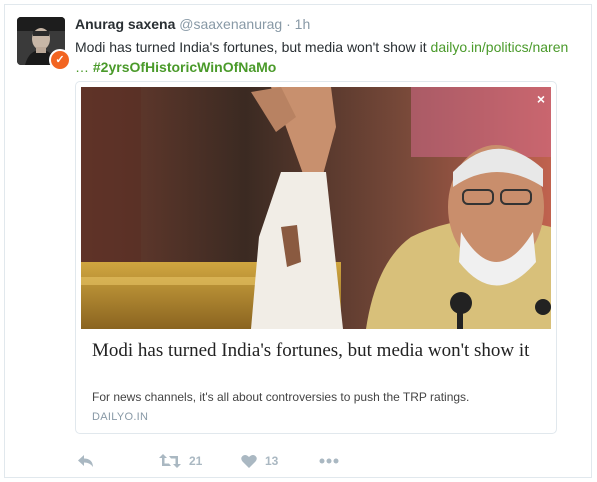 This screenshot has height=482, width=597. I want to click on more-icon, so click(329, 461).